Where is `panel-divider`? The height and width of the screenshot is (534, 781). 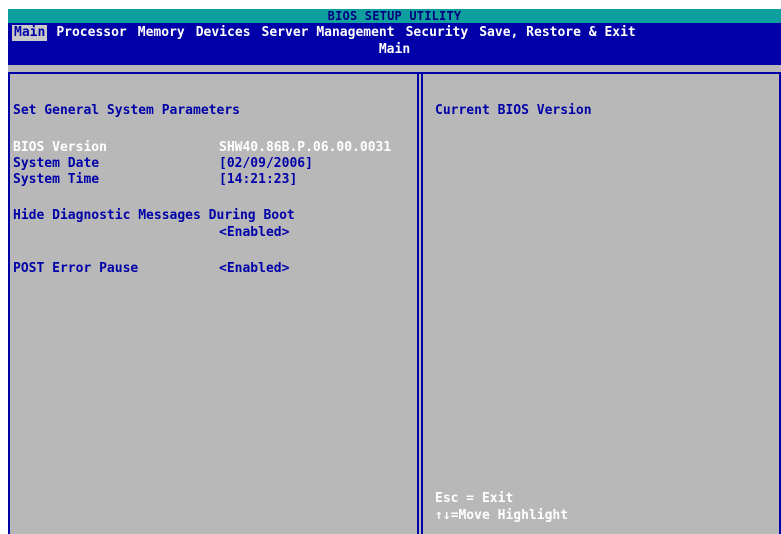
panel-divider is located at coordinates (420, 304).